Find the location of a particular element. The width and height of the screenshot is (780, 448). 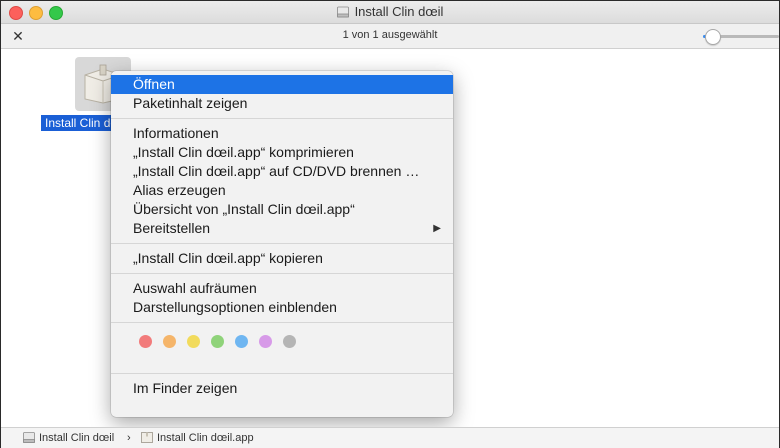

path-item-volume: Install Clin dœil is located at coordinates (68, 438).